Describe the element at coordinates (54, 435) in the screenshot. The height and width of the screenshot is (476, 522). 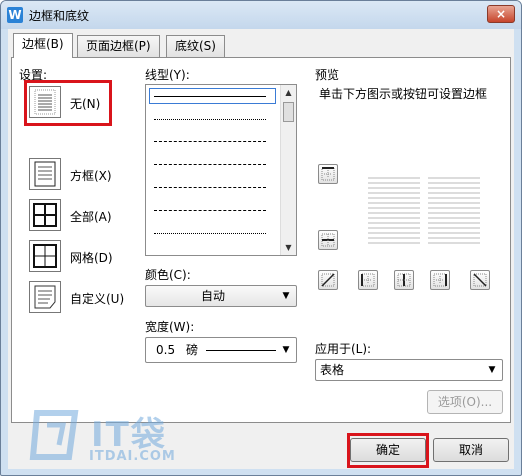
I see `itdai-logo-icon` at that location.